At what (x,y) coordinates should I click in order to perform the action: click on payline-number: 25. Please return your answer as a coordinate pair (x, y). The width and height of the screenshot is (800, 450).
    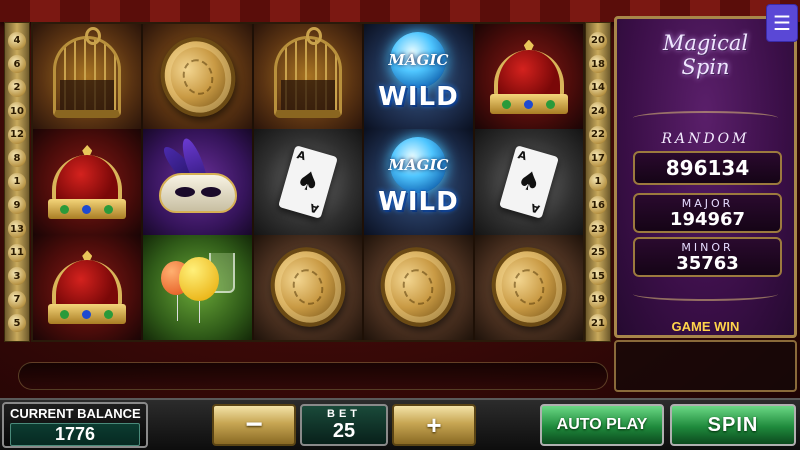
    Looking at the image, I should click on (598, 252).